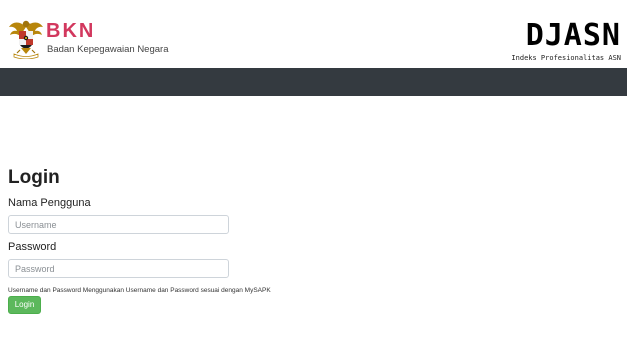 Image resolution: width=627 pixels, height=360 pixels. Describe the element at coordinates (566, 58) in the screenshot. I see `app-subtitle: Indeks Profesionalitas ASN` at that location.